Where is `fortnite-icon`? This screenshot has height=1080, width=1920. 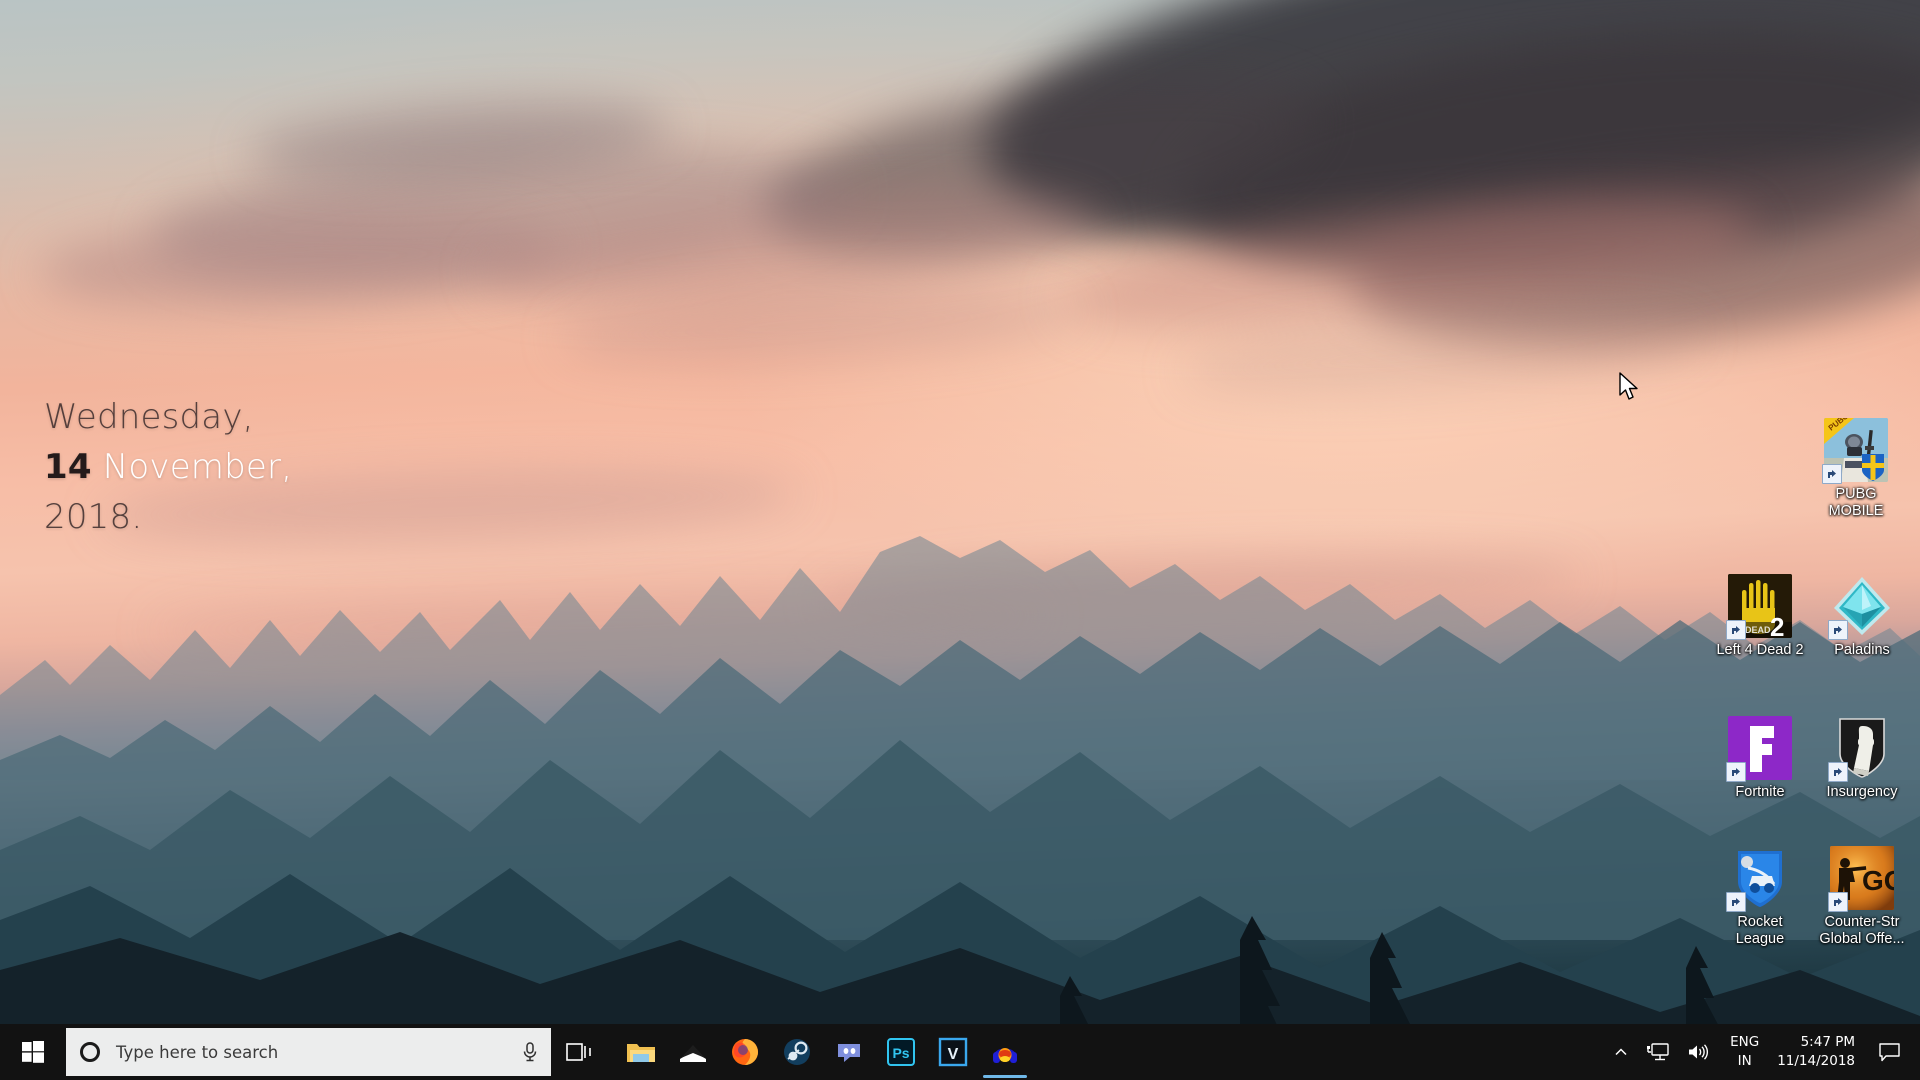
fortnite-icon is located at coordinates (1759, 749).